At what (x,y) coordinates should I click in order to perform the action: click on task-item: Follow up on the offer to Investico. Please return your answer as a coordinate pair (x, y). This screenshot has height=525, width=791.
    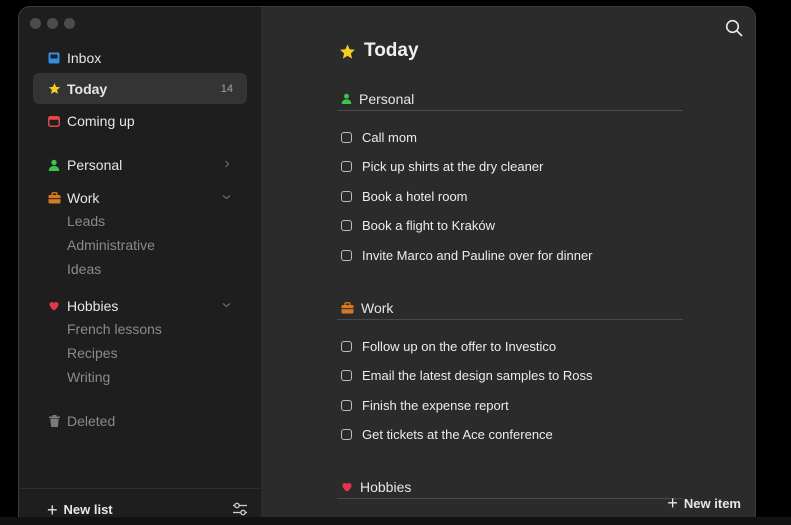
    Looking at the image, I should click on (448, 346).